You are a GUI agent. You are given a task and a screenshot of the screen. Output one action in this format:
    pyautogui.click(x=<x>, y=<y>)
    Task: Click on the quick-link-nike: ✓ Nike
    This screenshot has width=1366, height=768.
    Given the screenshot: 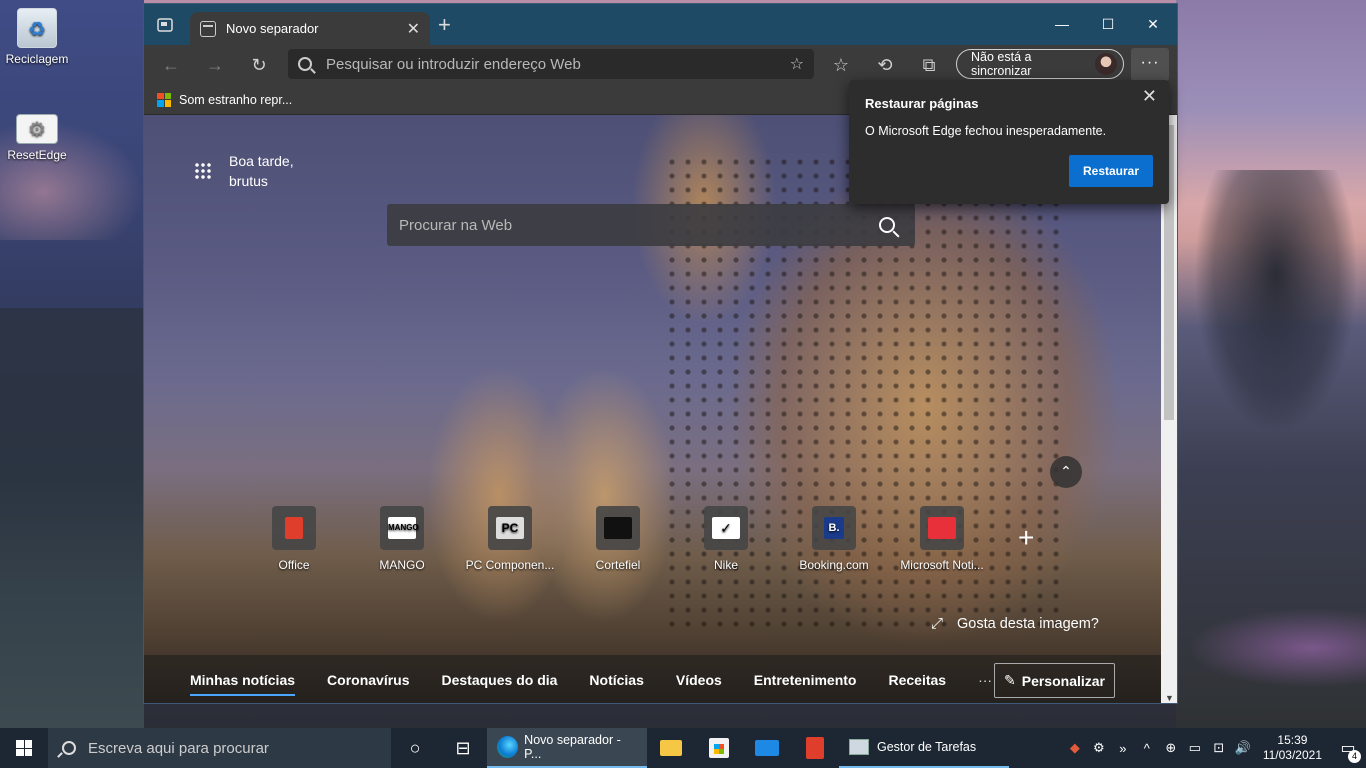 What is the action you would take?
    pyautogui.click(x=726, y=539)
    